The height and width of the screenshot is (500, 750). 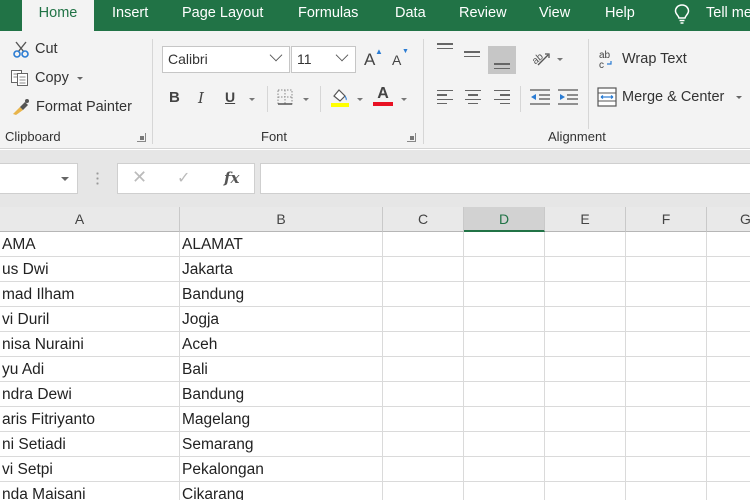 I want to click on drag-handle-icon, so click(x=97, y=178).